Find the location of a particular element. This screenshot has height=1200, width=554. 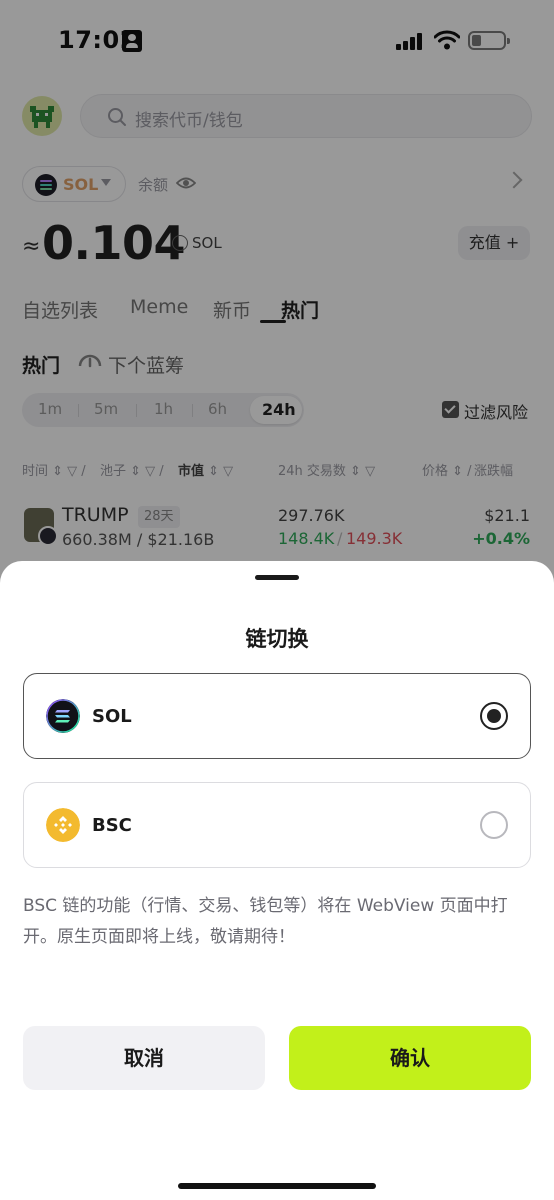

sheet-title: 链切换 is located at coordinates (277, 639).